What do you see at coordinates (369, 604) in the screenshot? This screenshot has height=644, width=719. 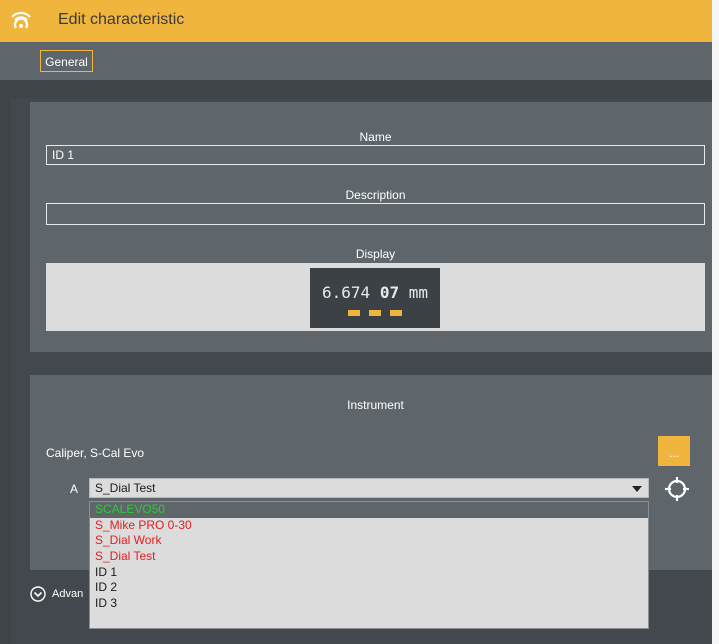 I see `dropdown-option: ID 3` at bounding box center [369, 604].